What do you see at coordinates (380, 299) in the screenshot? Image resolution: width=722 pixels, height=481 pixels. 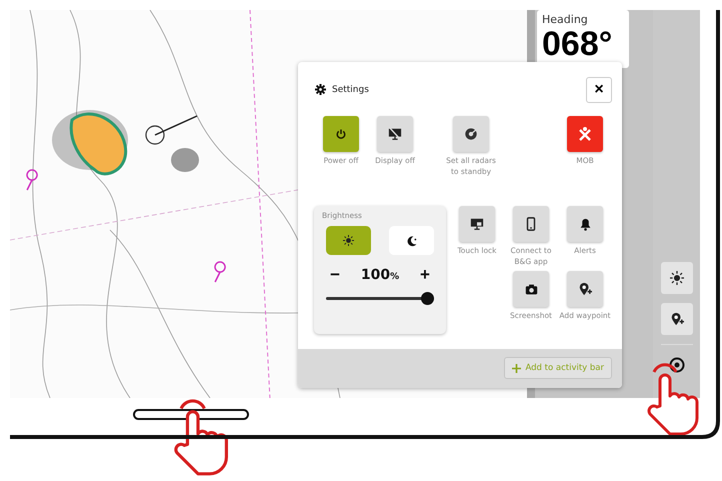 I see `brightness-slider` at bounding box center [380, 299].